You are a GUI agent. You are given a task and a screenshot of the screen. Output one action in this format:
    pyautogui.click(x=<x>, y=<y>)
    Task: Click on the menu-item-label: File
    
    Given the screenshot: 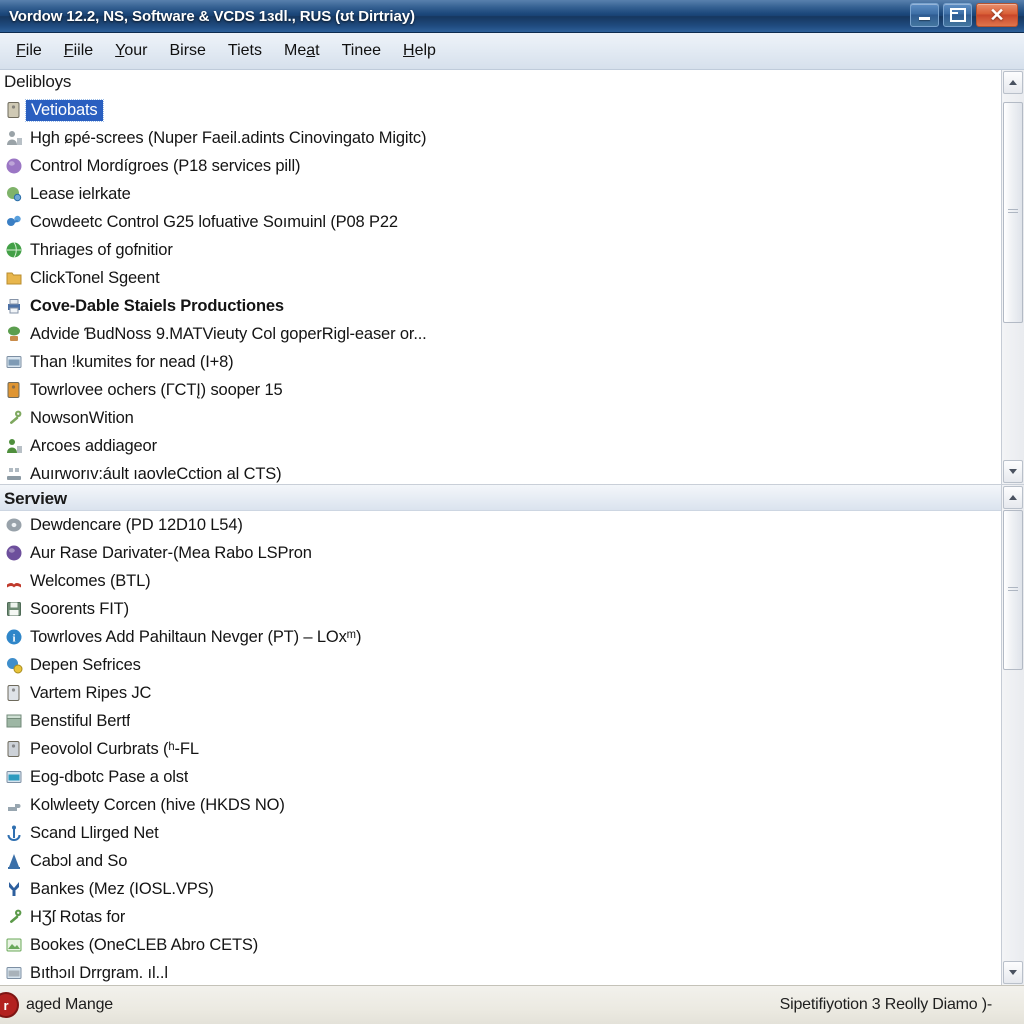 What is the action you would take?
    pyautogui.click(x=29, y=50)
    